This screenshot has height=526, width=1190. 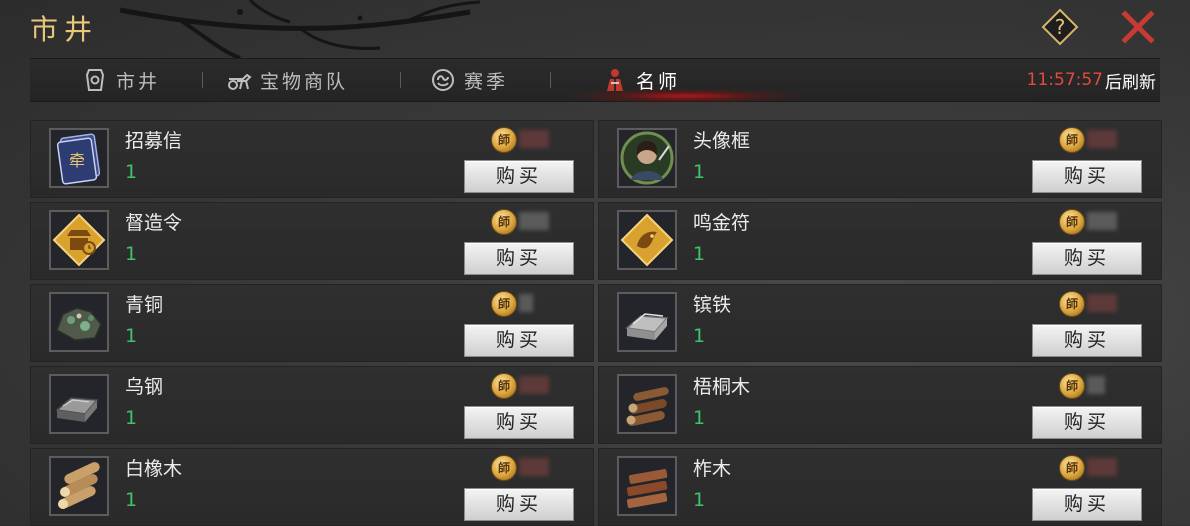 I want to click on season-icon, so click(x=443, y=80).